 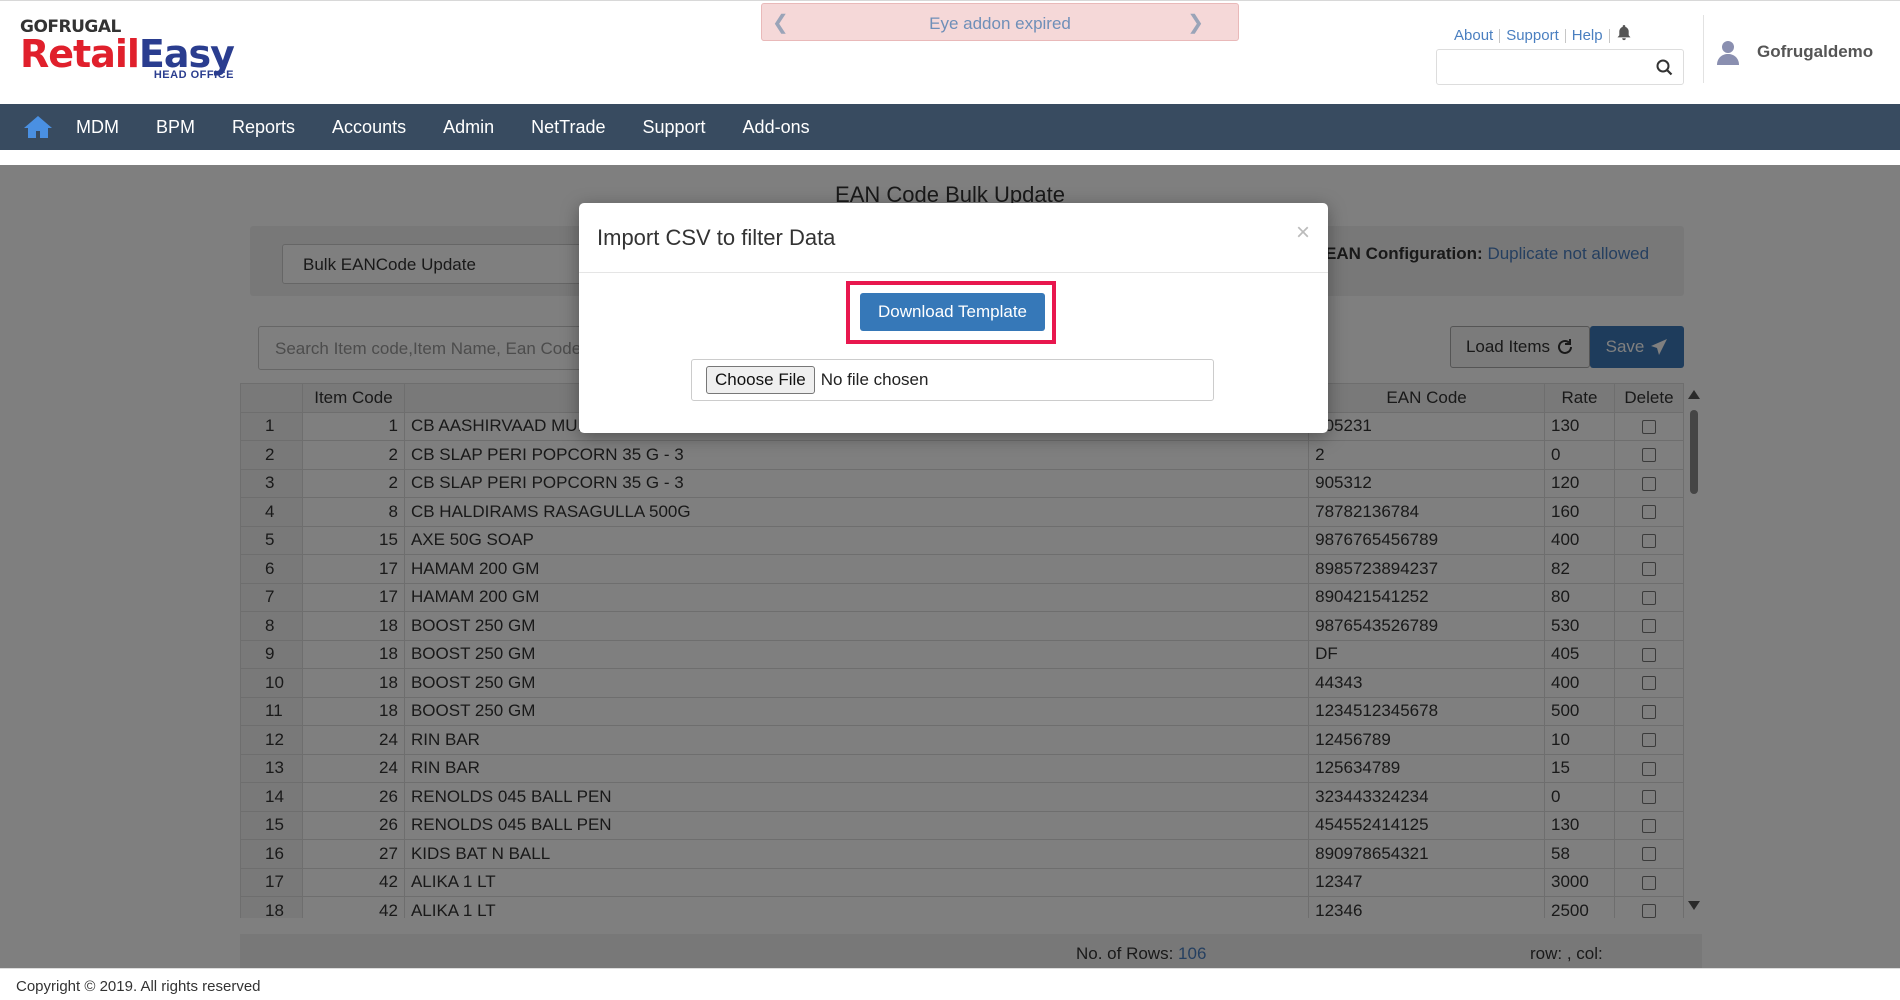 I want to click on brand-main: RetailEasy, so click(x=127, y=54).